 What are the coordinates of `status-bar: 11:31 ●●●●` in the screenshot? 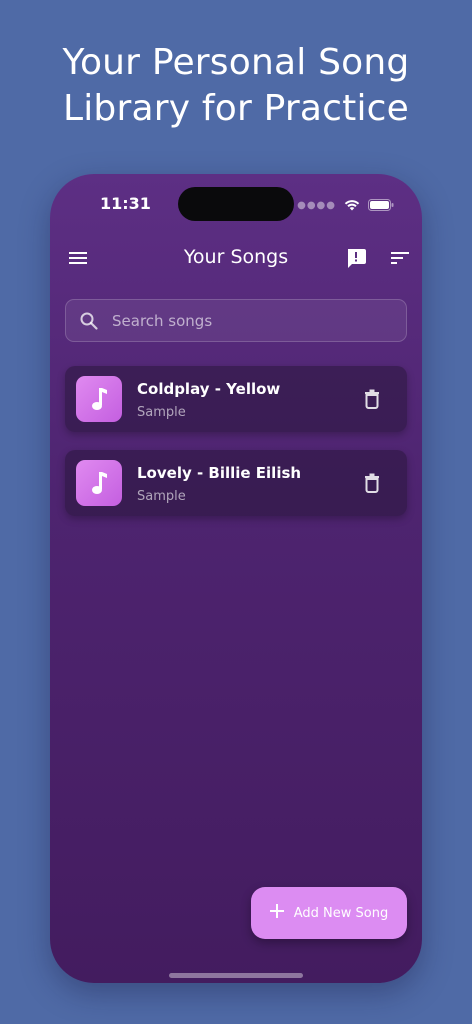 It's located at (236, 202).